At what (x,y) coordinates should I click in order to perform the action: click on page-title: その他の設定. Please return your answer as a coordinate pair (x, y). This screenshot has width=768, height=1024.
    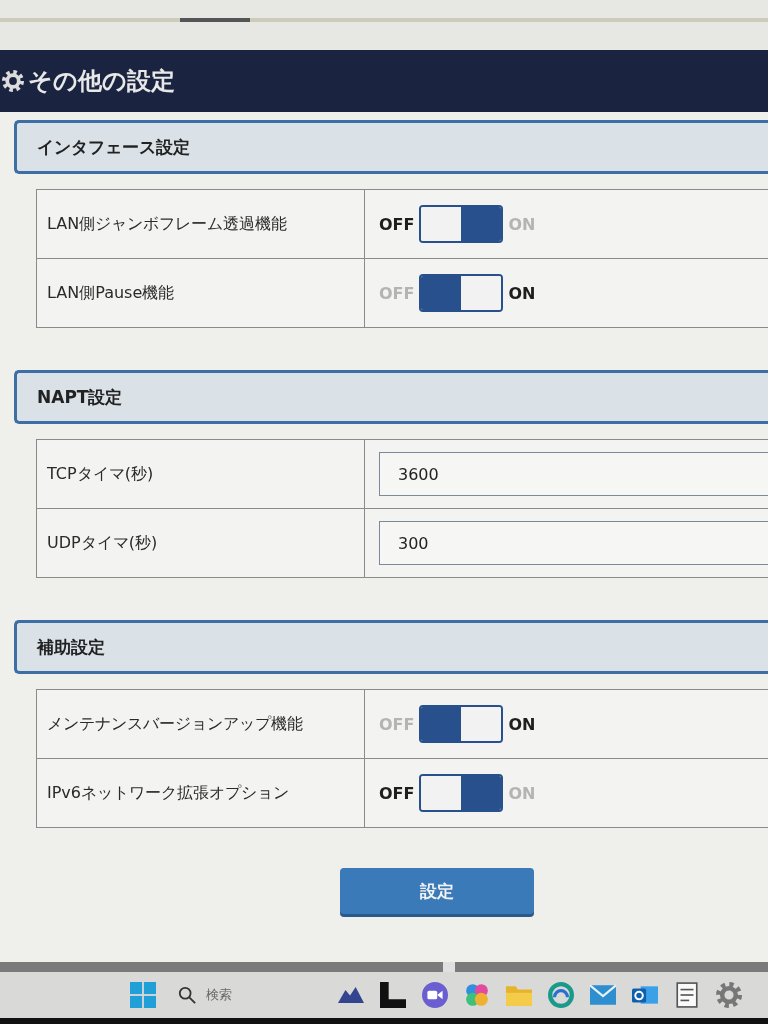
    Looking at the image, I should click on (101, 81).